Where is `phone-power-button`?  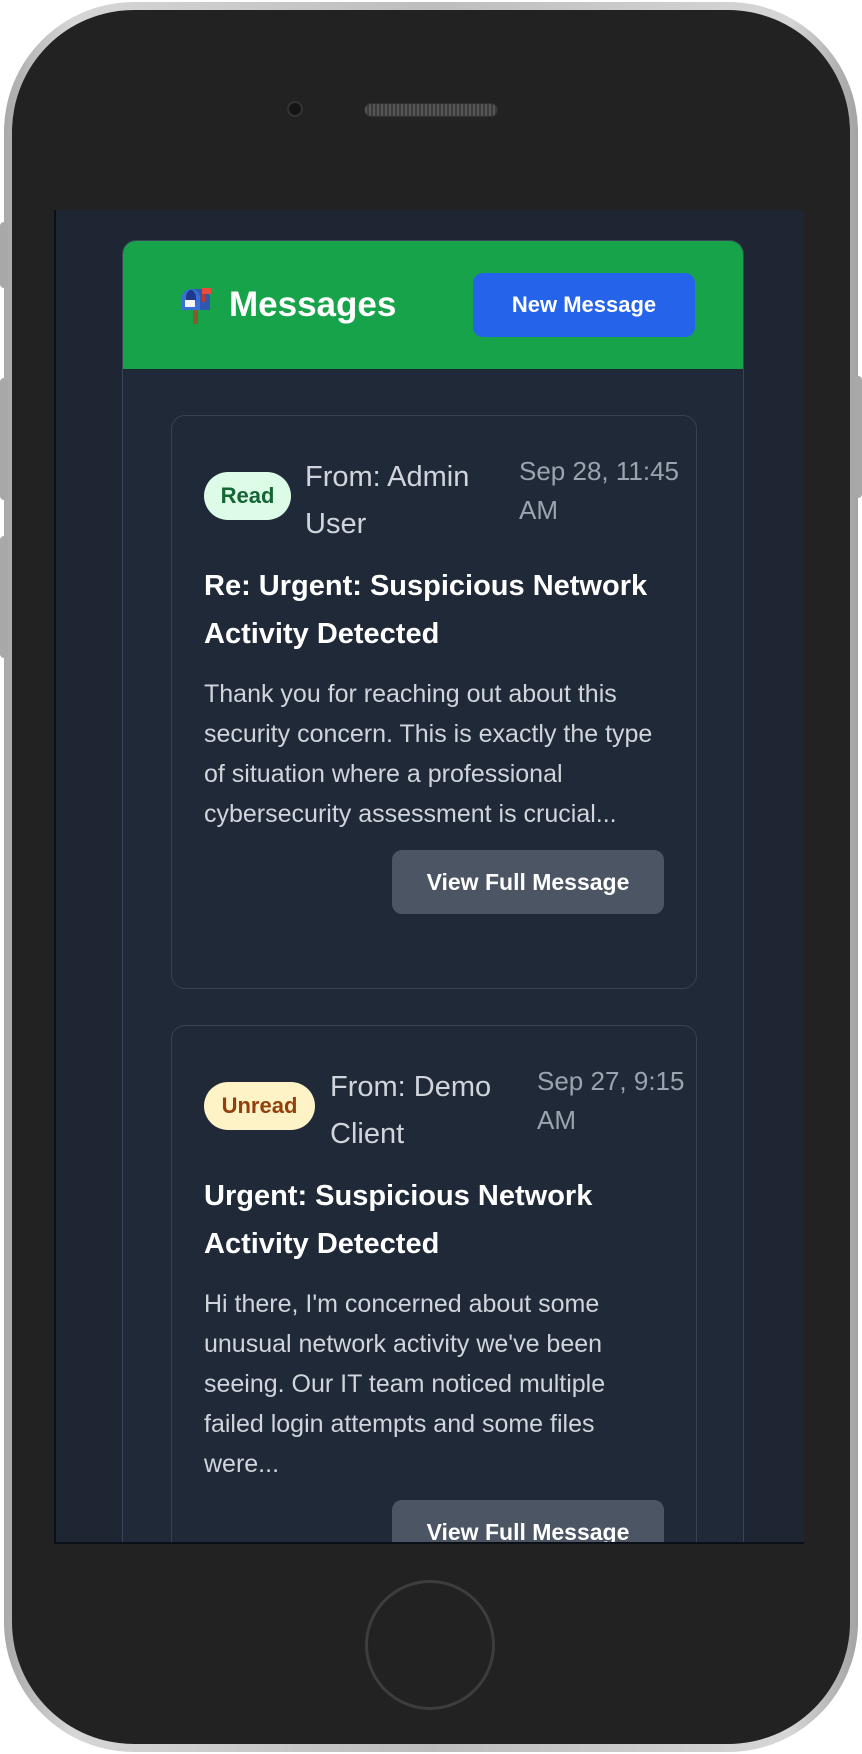 phone-power-button is located at coordinates (858, 437).